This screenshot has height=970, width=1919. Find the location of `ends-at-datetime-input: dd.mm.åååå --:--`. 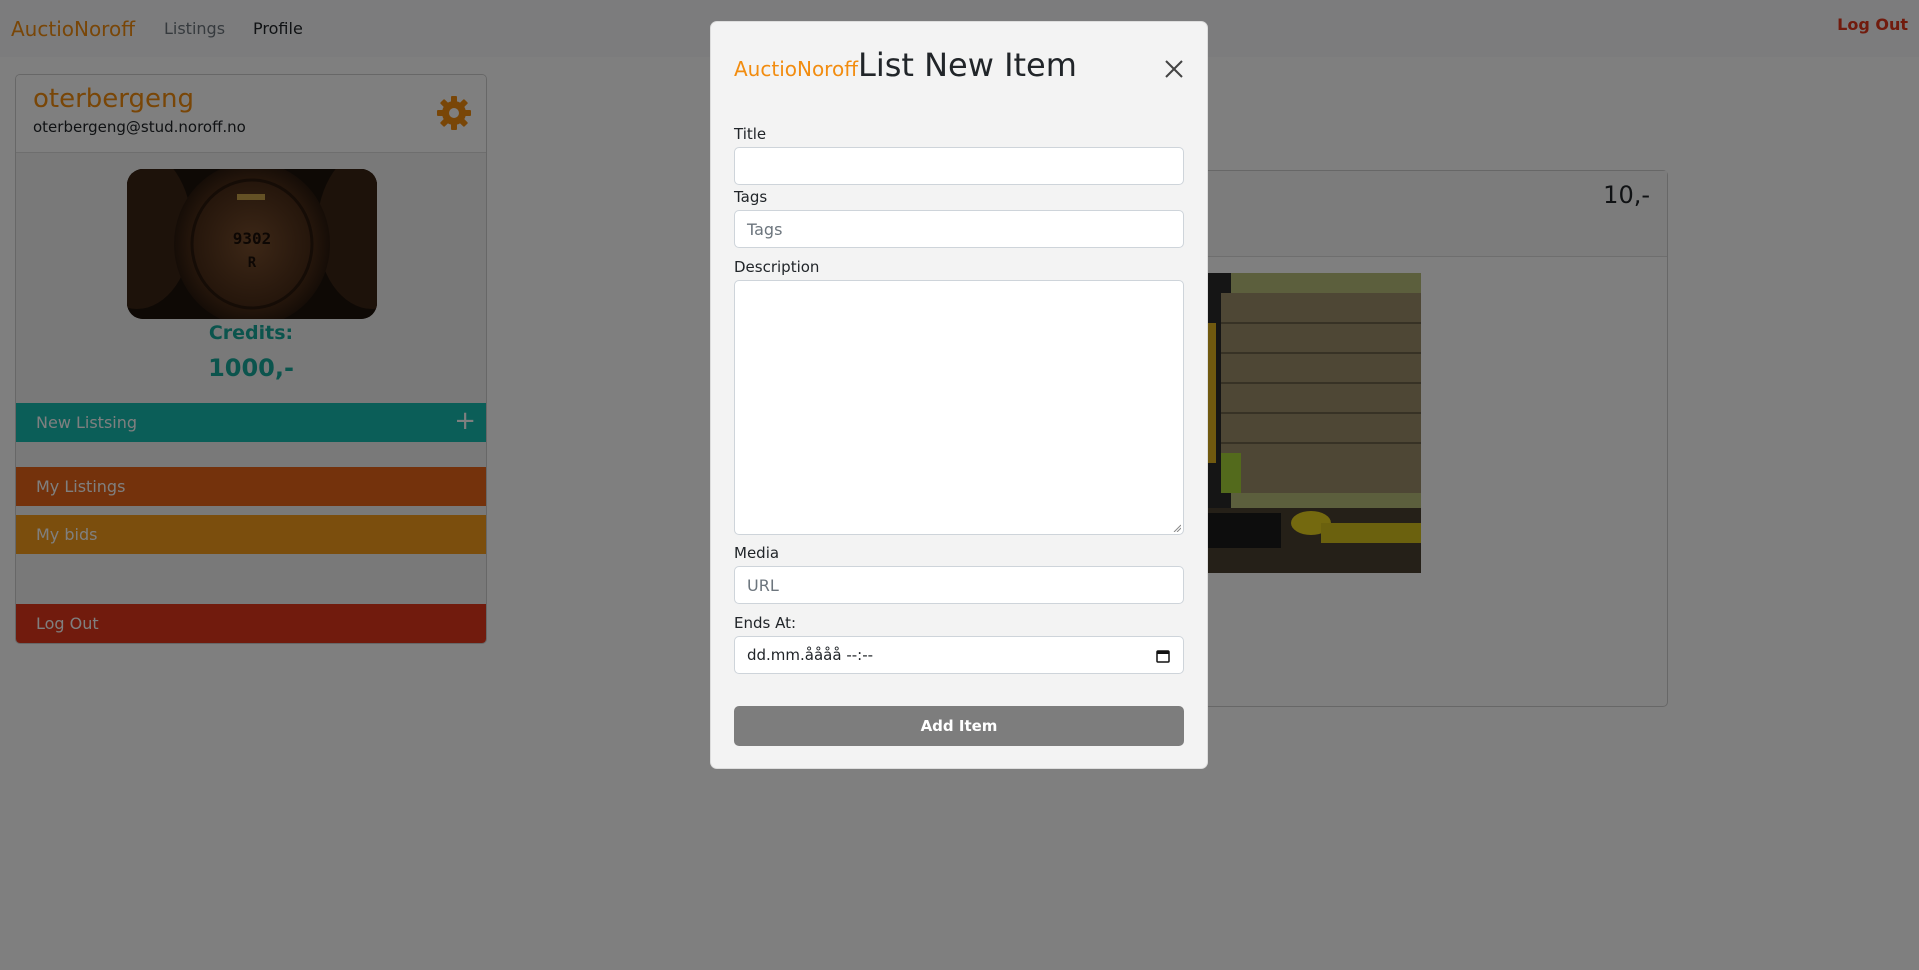

ends-at-datetime-input: dd.mm.åååå --:-- is located at coordinates (959, 655).